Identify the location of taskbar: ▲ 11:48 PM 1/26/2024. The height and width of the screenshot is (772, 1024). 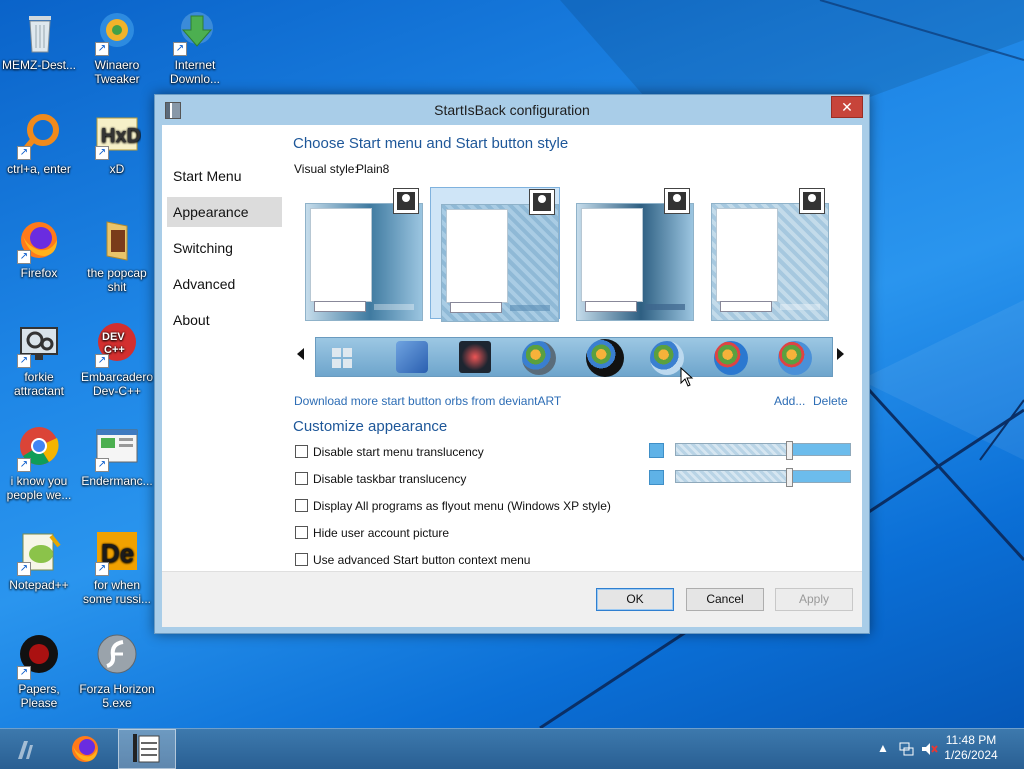
(512, 748).